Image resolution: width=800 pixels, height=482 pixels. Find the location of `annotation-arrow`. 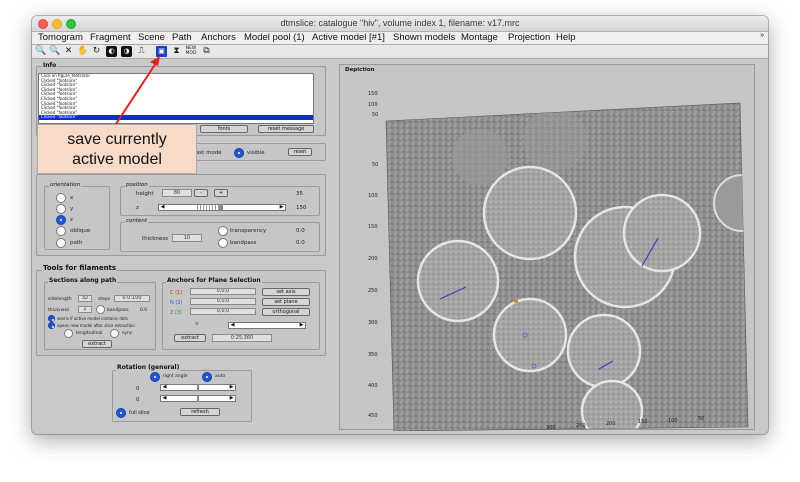

annotation-arrow is located at coordinates (137, 92).